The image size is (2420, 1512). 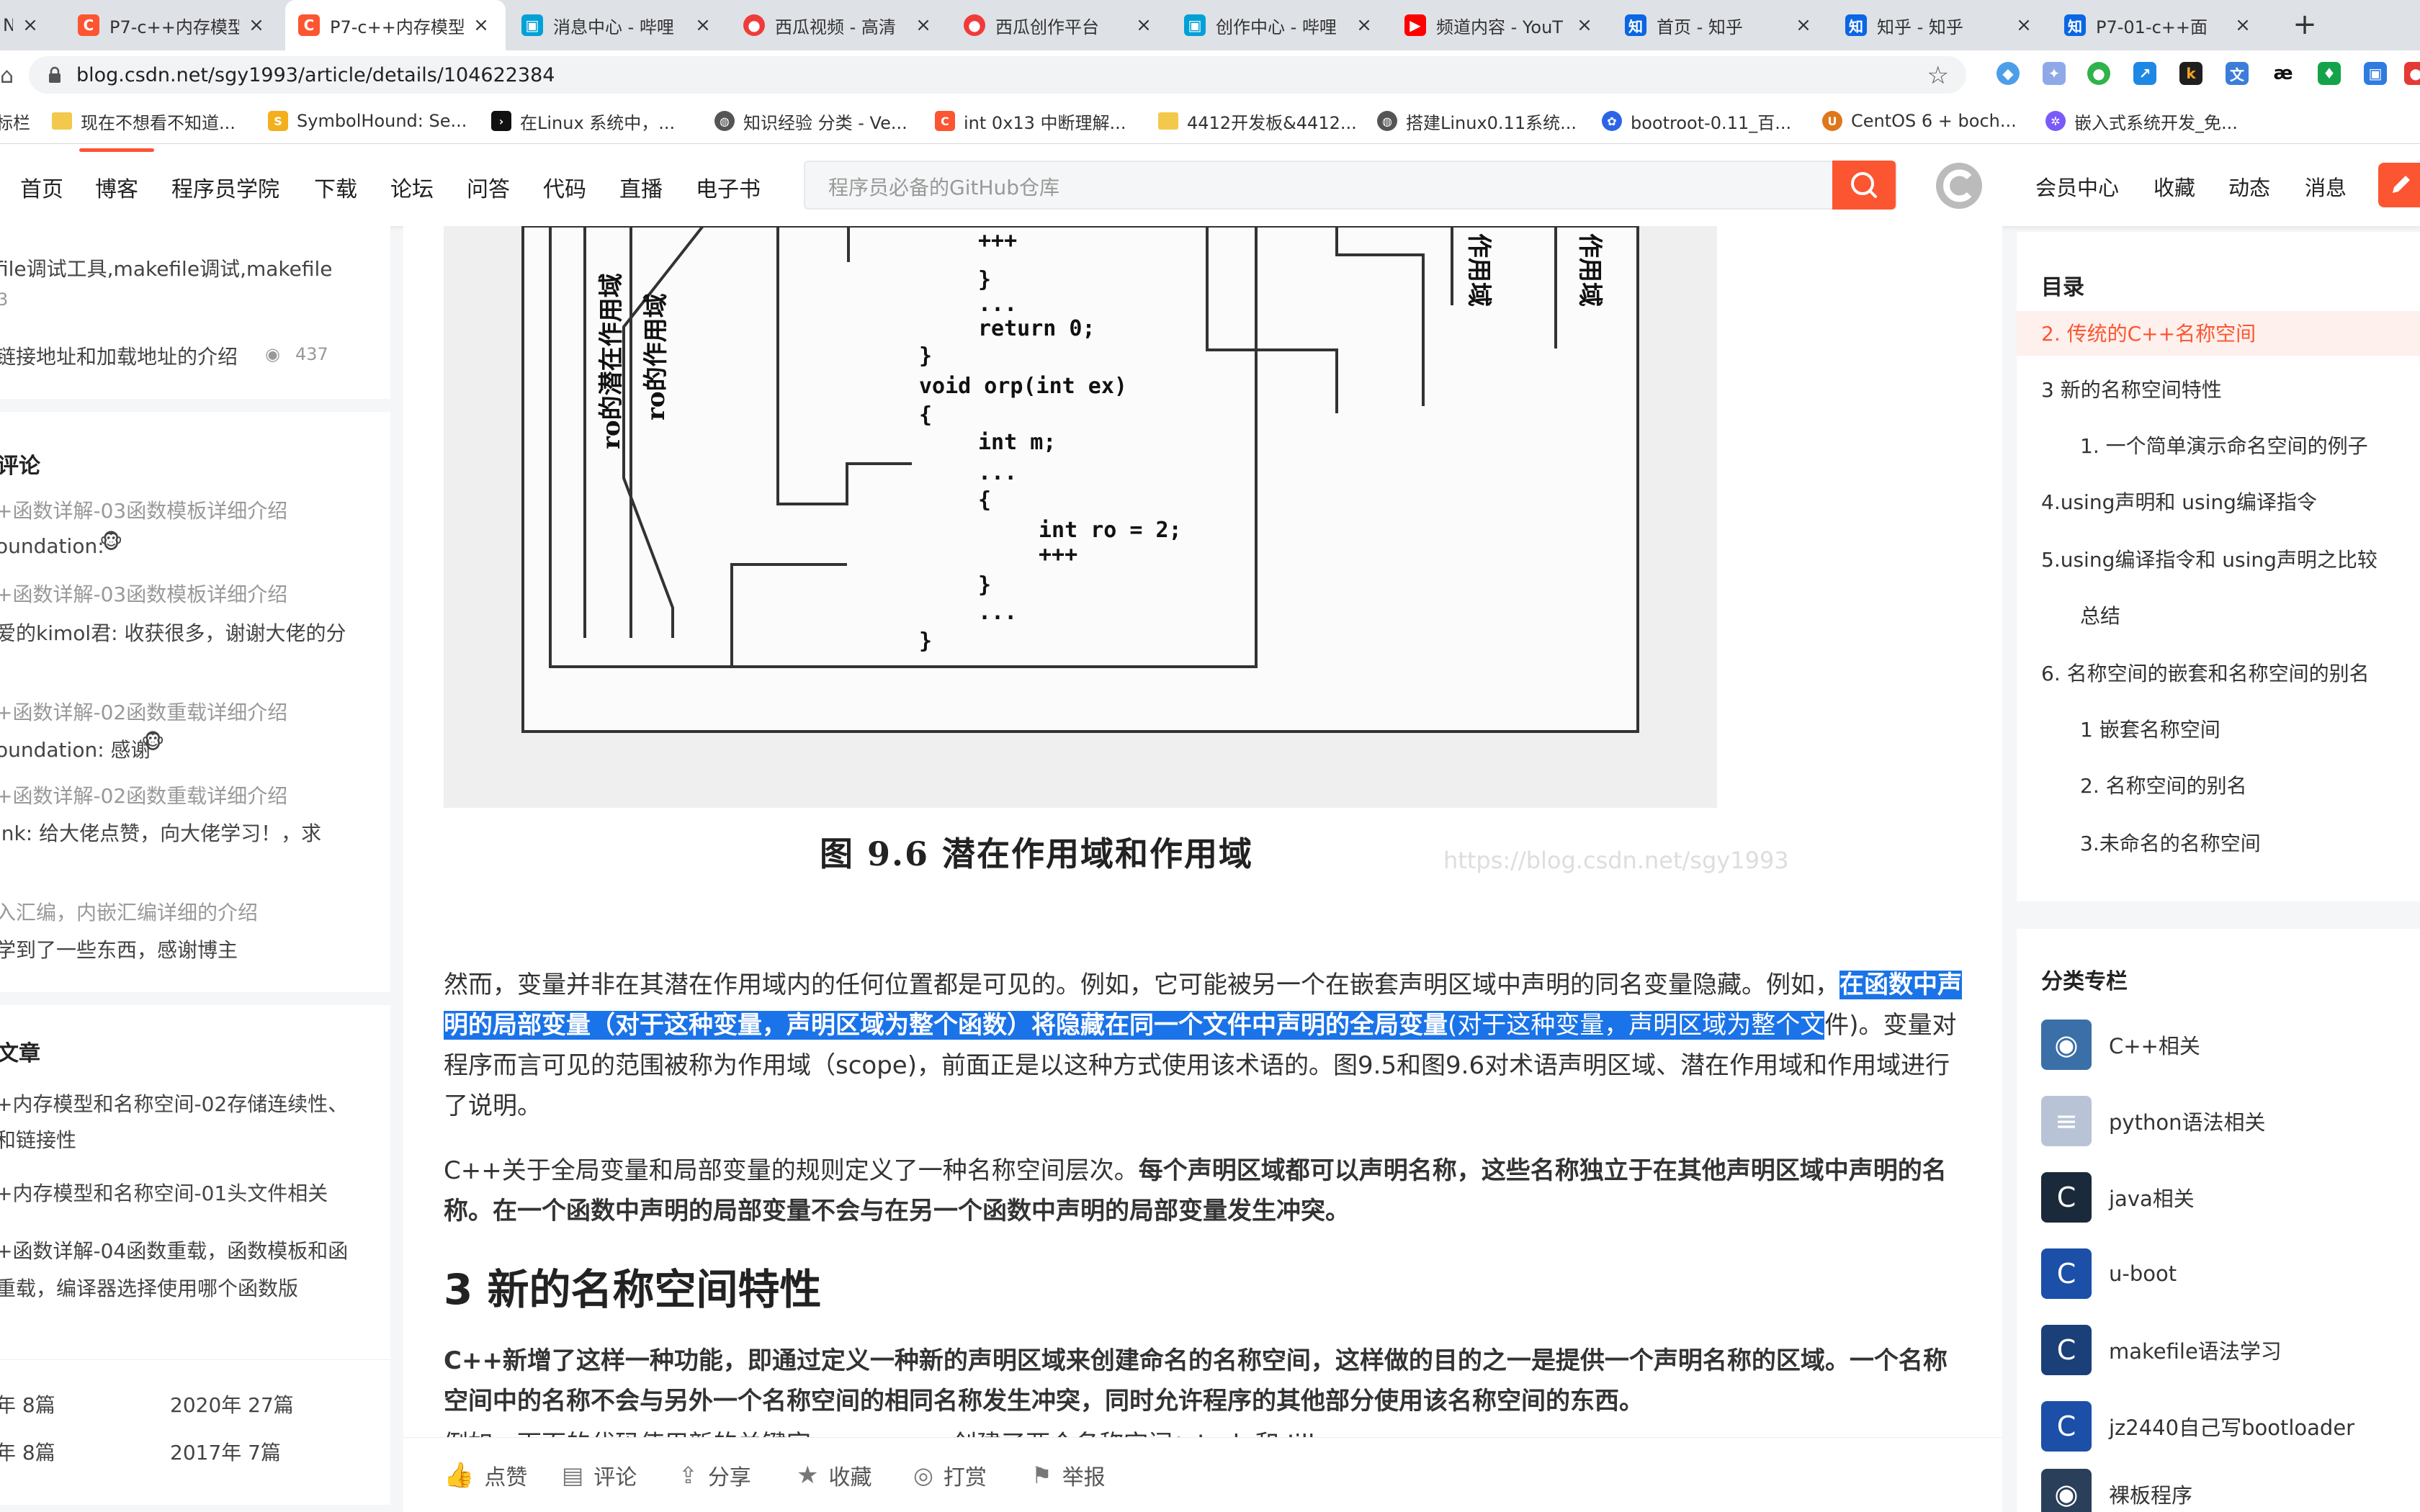 I want to click on browser-tab-4: ● 西瓜视频 - 高清 ×, so click(x=839, y=25).